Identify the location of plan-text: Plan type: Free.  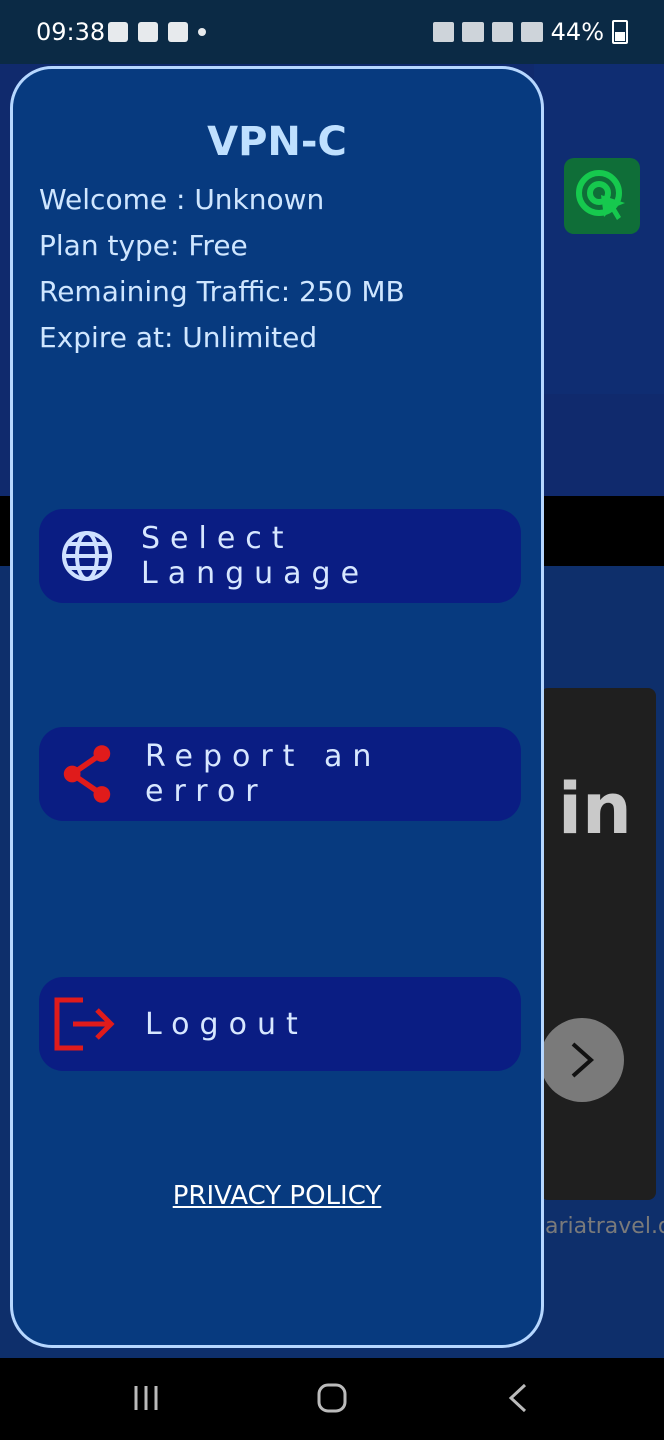
(143, 245).